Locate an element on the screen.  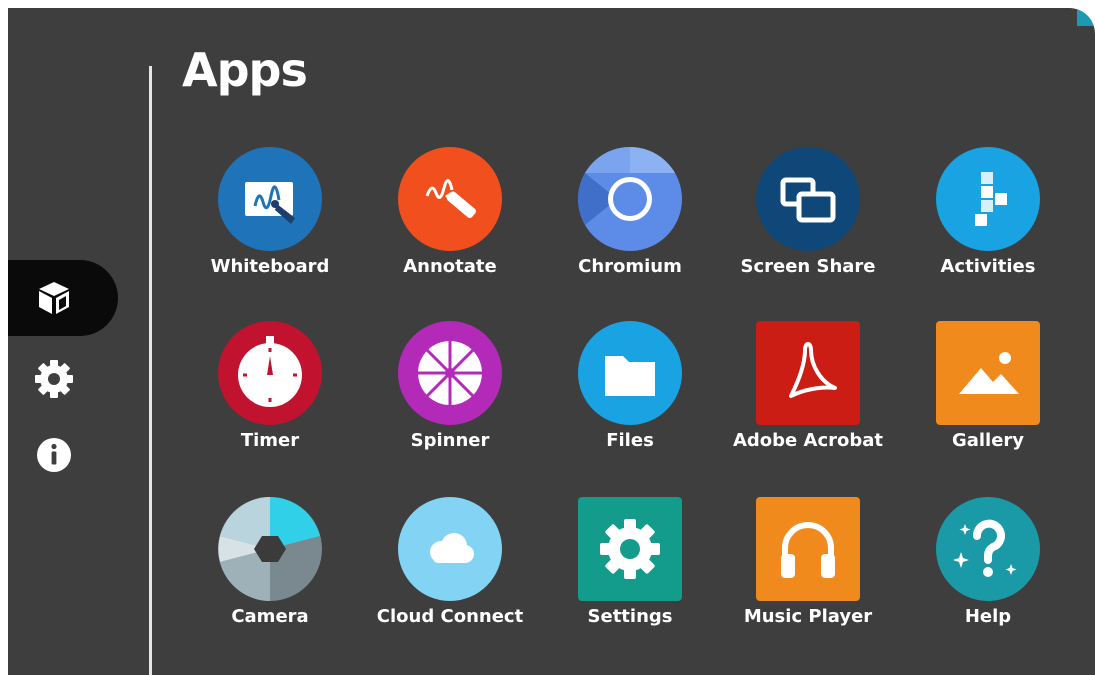
app-camera: Camera is located at coordinates (270, 576).